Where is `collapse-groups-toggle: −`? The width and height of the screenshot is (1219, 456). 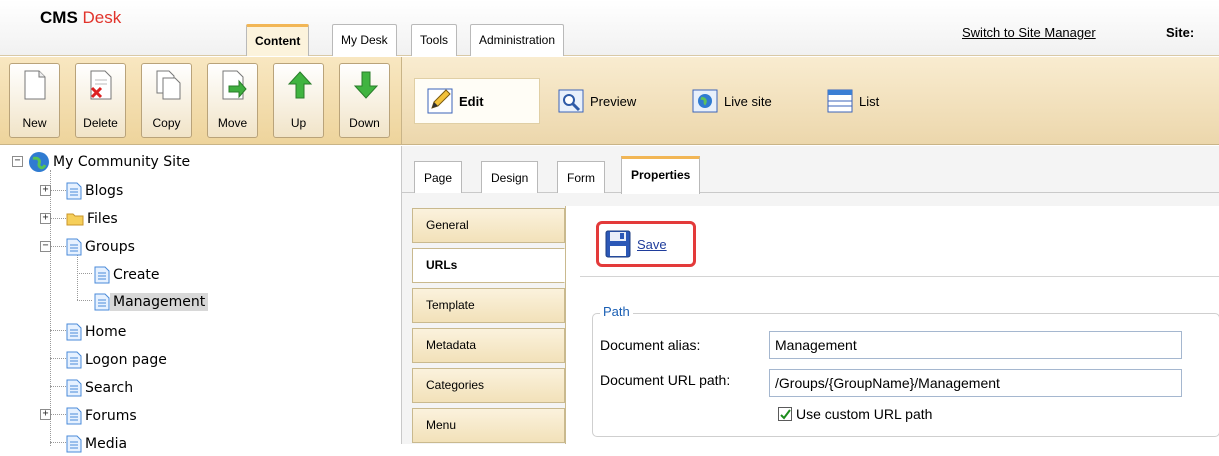 collapse-groups-toggle: − is located at coordinates (45, 246).